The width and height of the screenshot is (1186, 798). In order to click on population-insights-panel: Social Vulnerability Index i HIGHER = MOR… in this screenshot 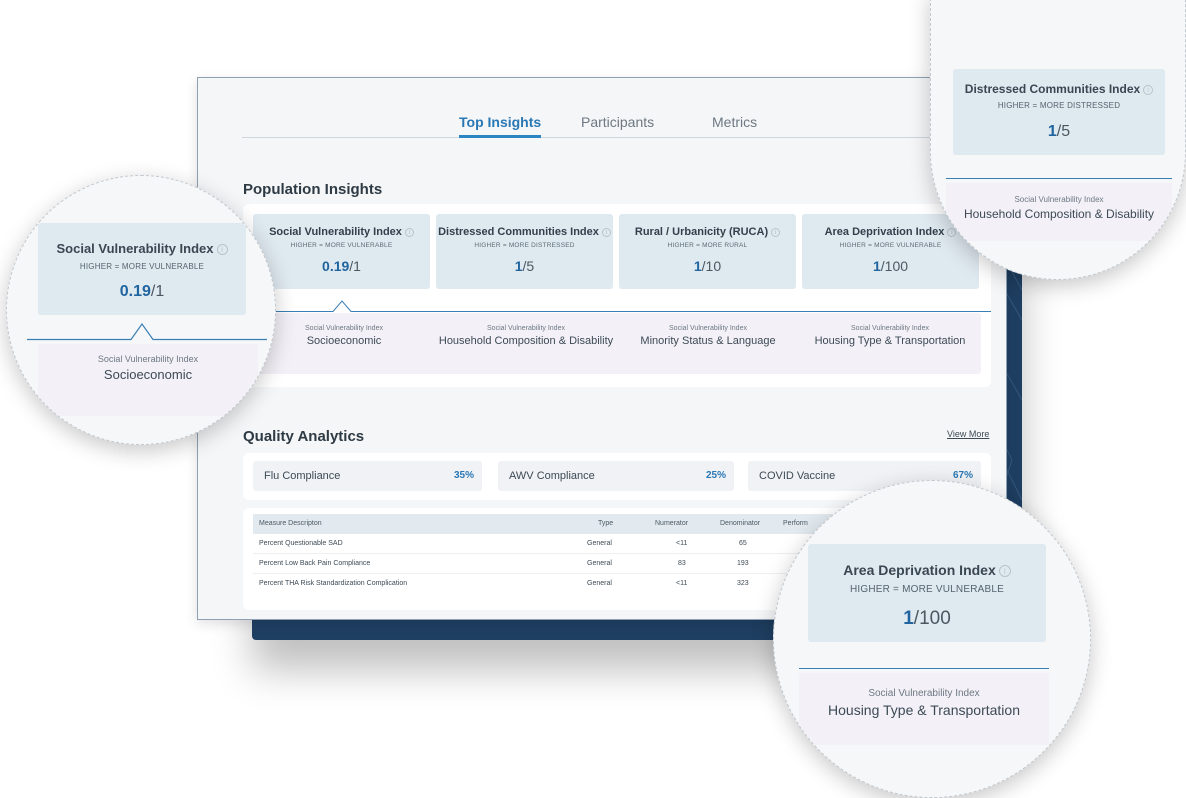, I will do `click(617, 295)`.